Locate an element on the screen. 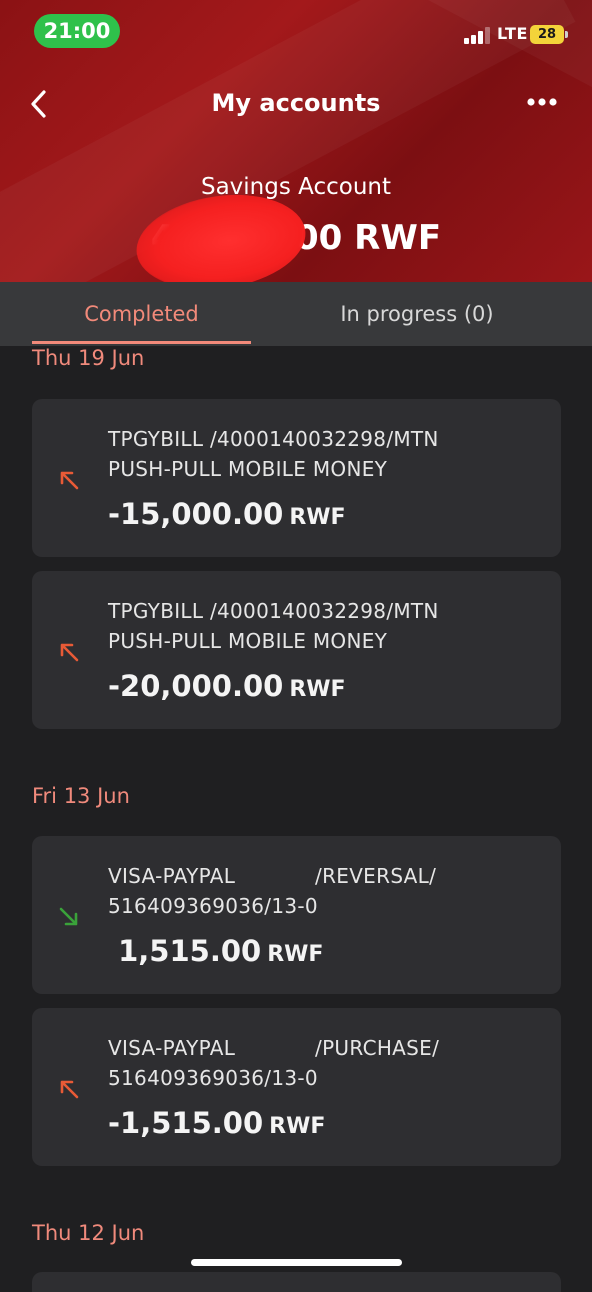 Image resolution: width=592 pixels, height=1292 pixels. more-options-button is located at coordinates (542, 102).